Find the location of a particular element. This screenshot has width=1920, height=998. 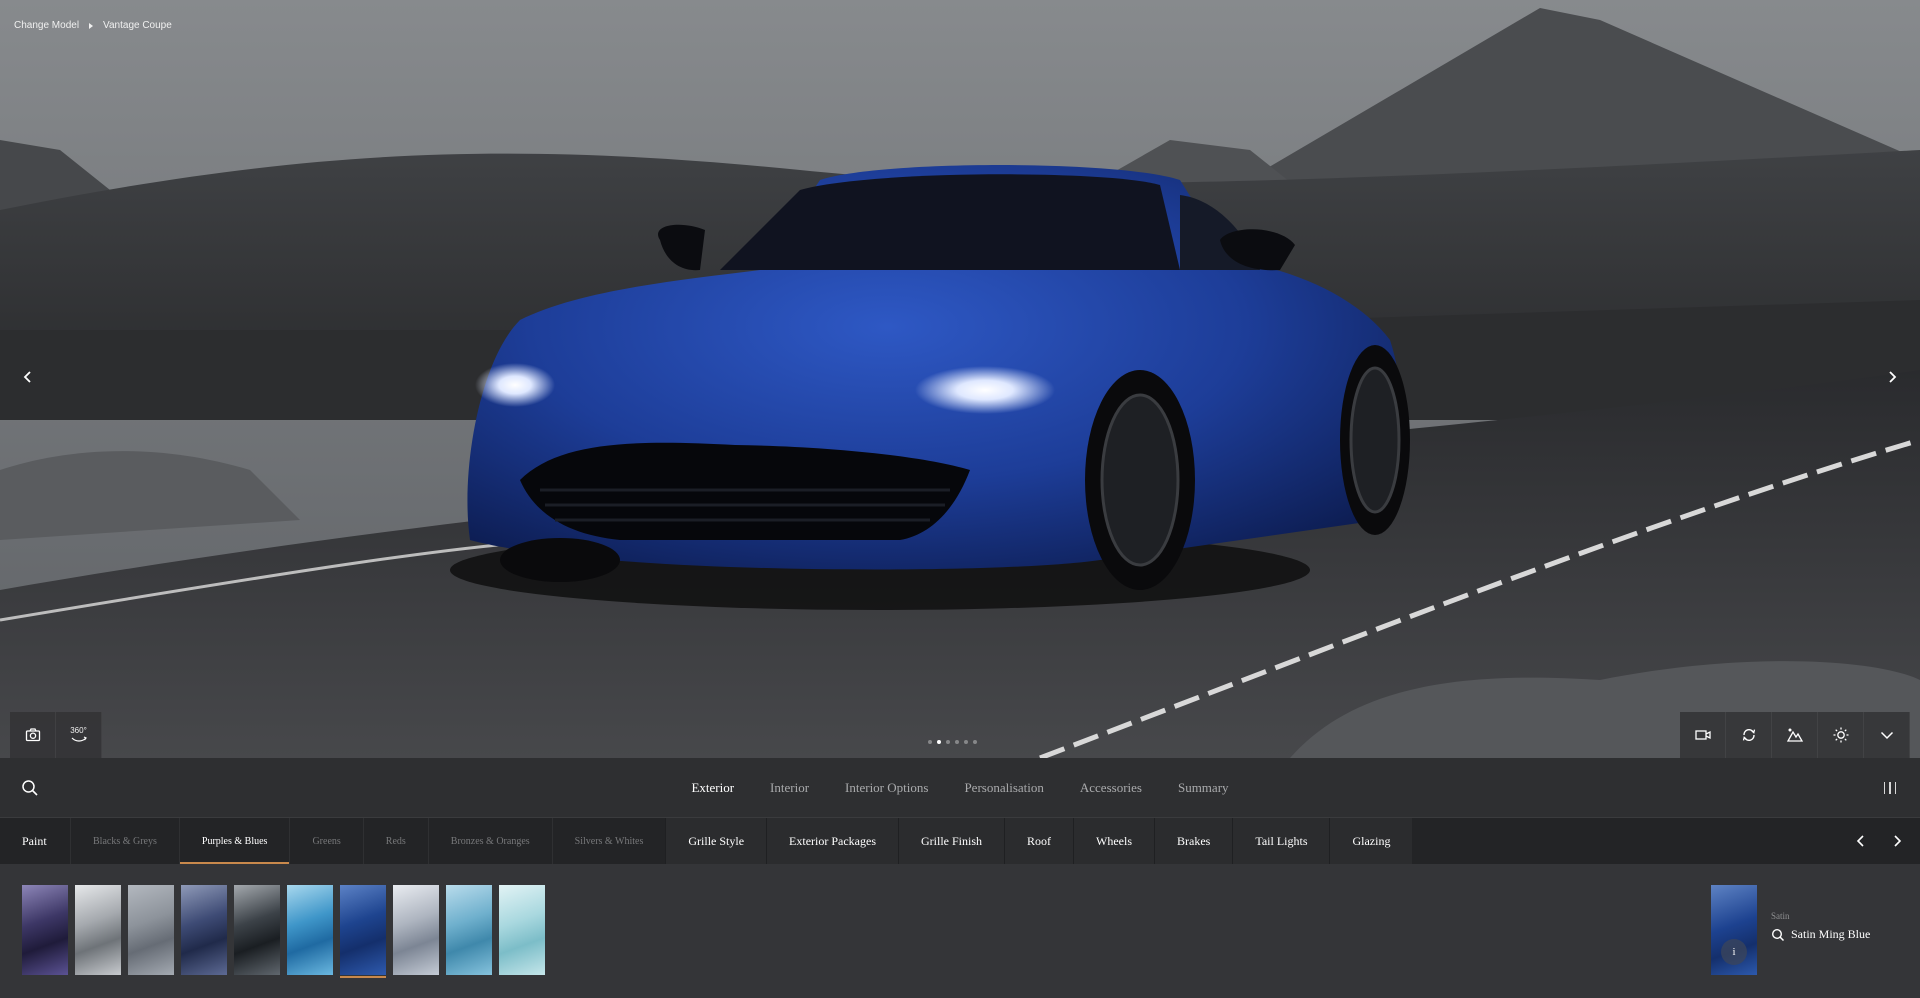

view-pagination is located at coordinates (952, 742).